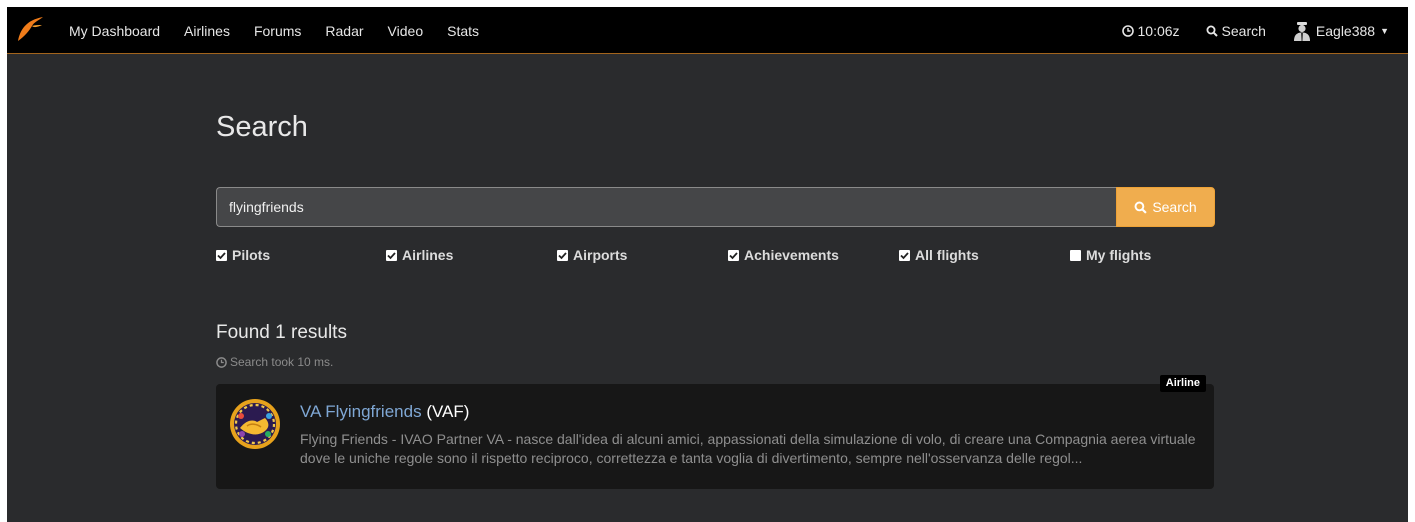 Image resolution: width=1415 pixels, height=522 pixels. I want to click on filter-label: Achievements, so click(791, 255).